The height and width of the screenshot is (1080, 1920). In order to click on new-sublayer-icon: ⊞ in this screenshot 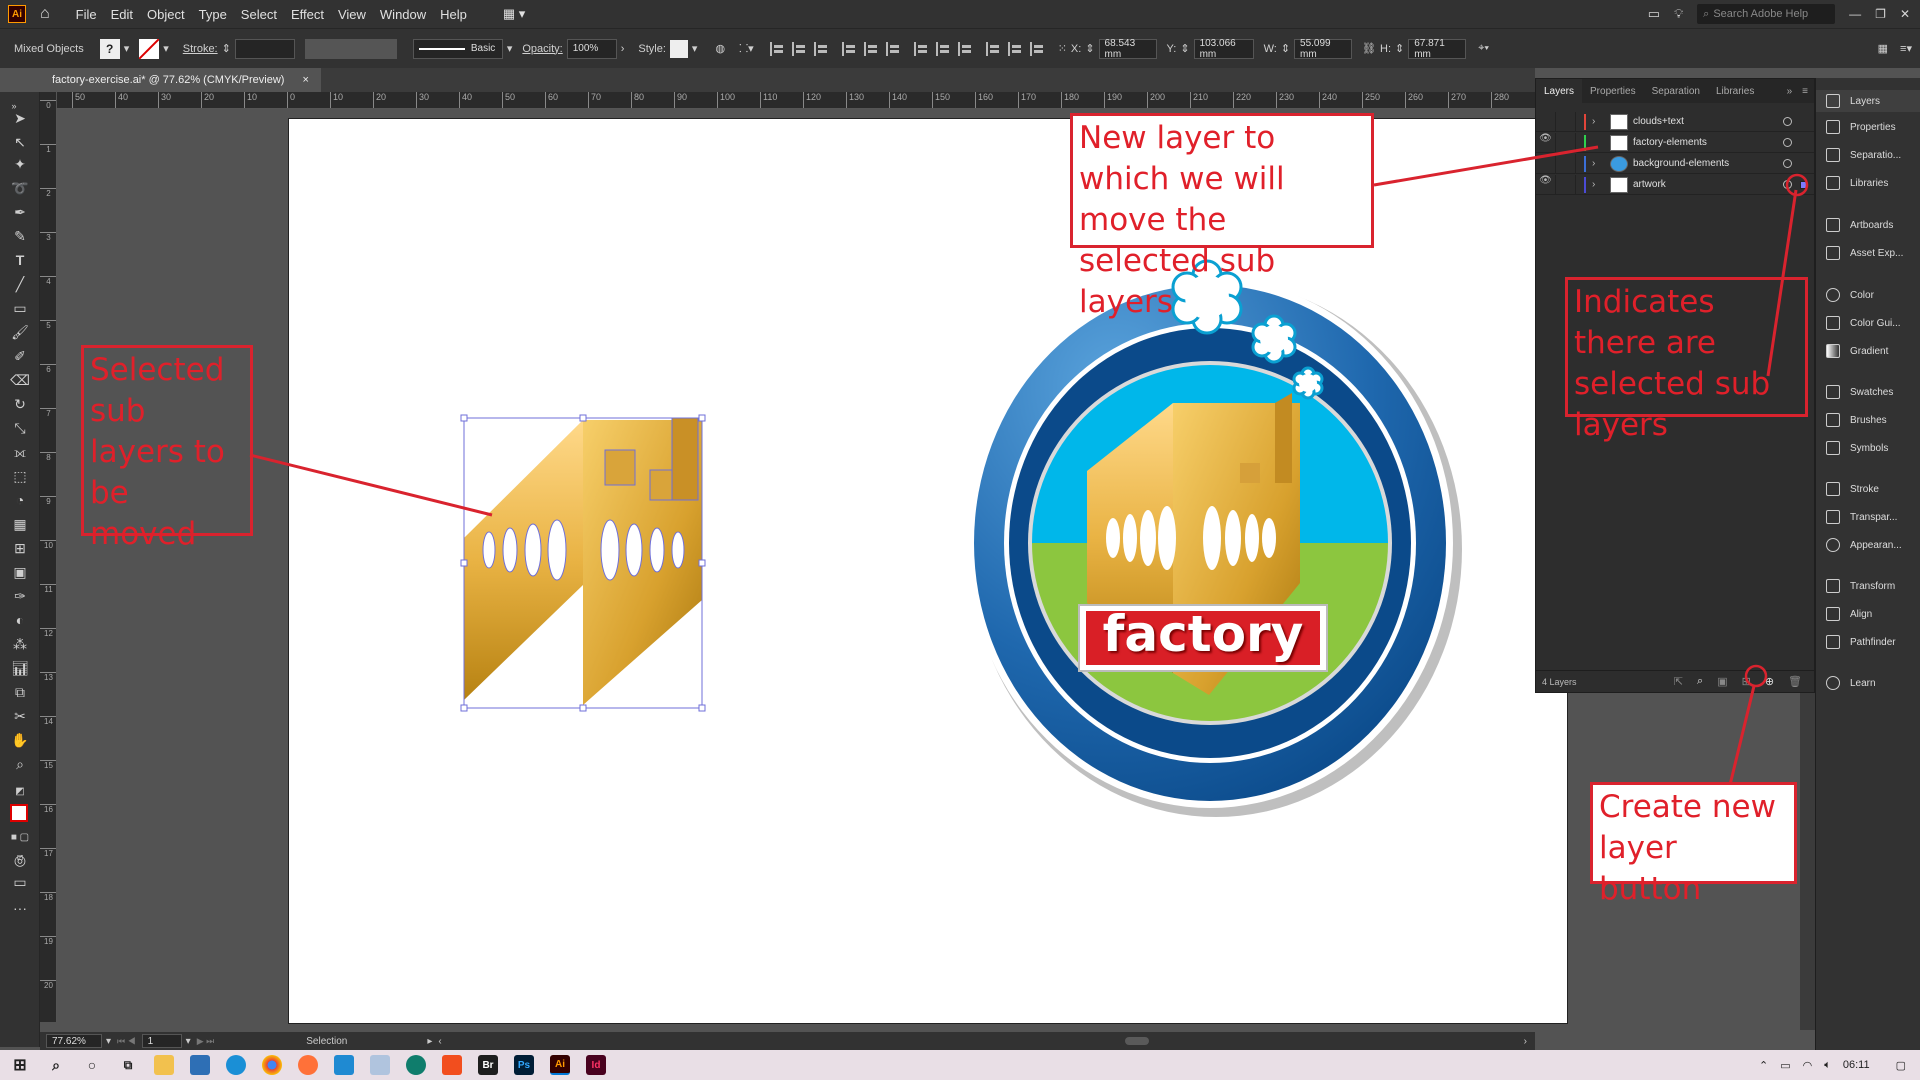, I will do `click(1746, 681)`.